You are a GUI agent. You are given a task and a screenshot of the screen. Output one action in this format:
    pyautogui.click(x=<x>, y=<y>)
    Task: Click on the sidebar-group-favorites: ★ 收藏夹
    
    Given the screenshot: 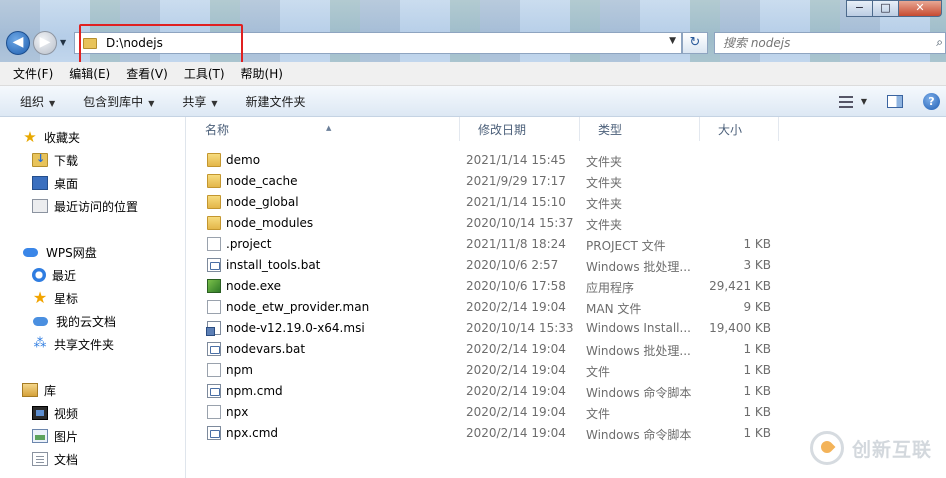 What is the action you would take?
    pyautogui.click(x=51, y=137)
    